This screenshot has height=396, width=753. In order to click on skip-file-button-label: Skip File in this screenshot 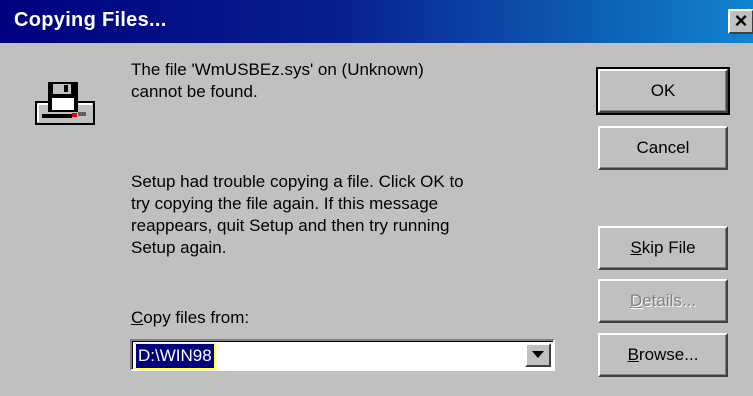, I will do `click(662, 248)`.